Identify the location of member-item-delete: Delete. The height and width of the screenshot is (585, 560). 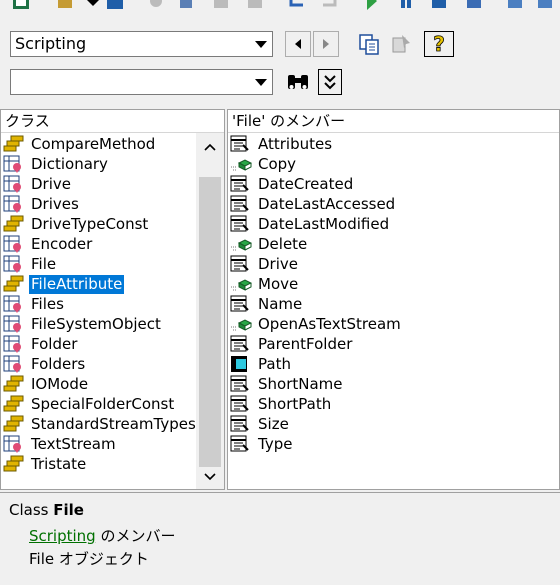
(269, 244).